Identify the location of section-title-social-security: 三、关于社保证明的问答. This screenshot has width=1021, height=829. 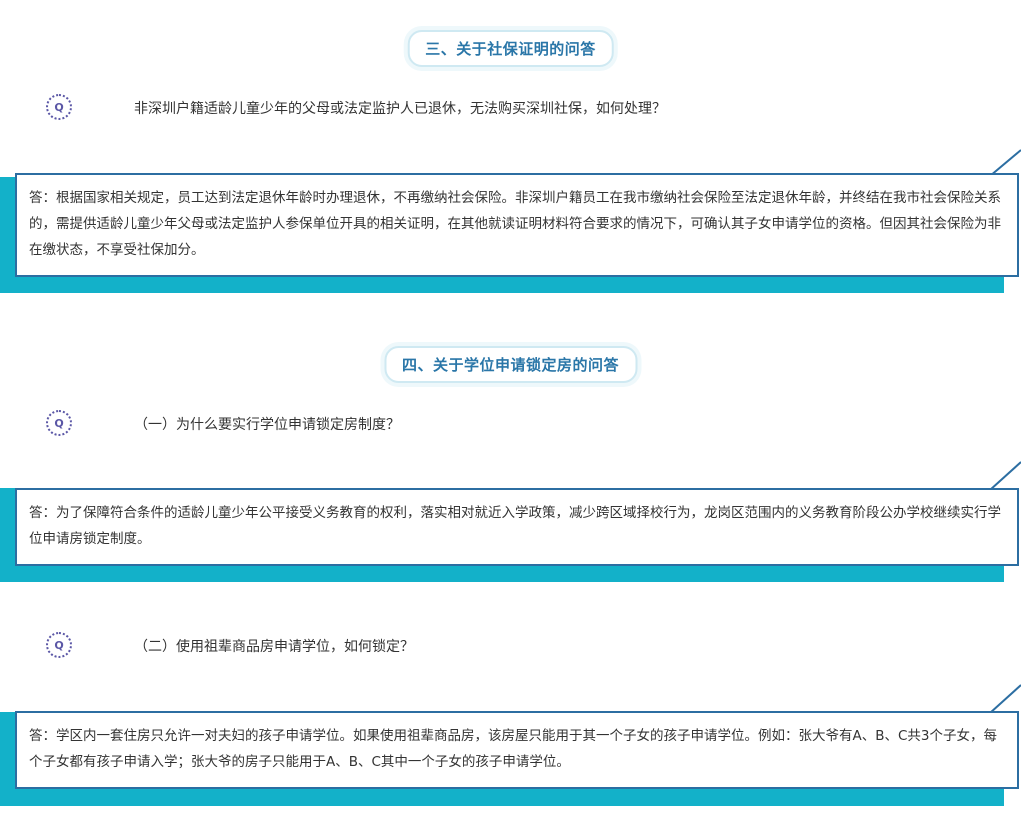
(510, 48).